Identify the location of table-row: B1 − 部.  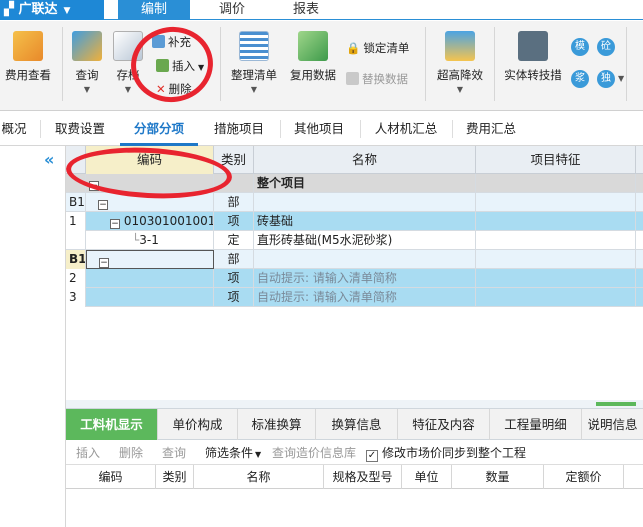
(354, 259).